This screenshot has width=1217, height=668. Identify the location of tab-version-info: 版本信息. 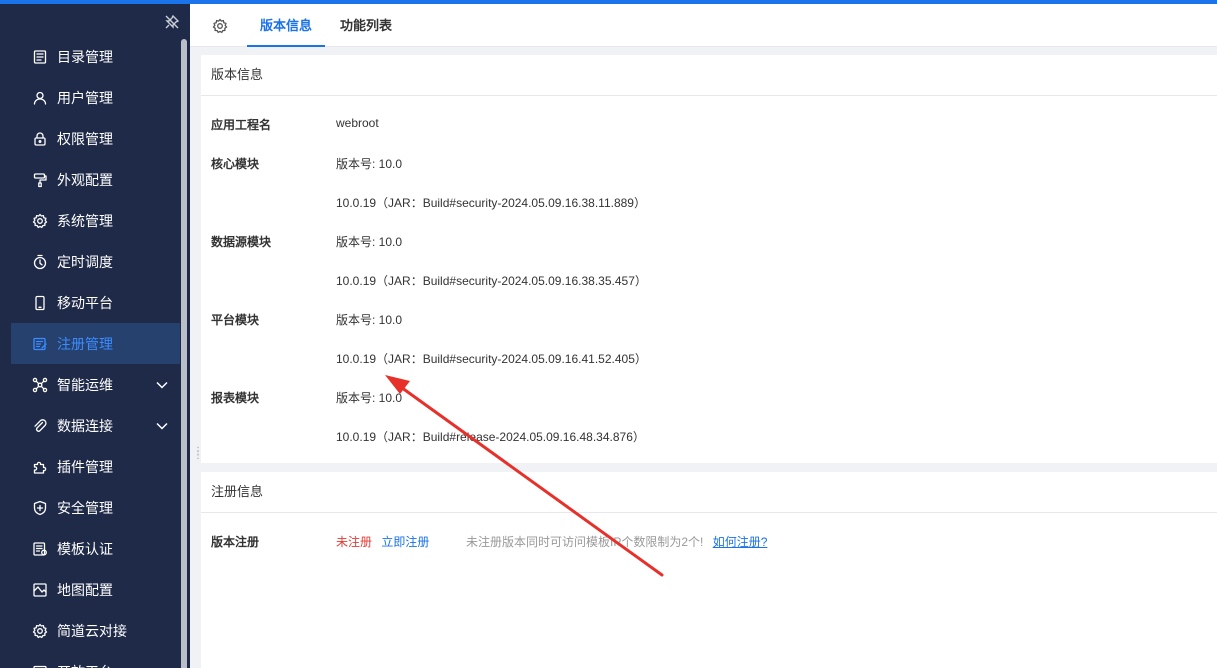
(286, 25).